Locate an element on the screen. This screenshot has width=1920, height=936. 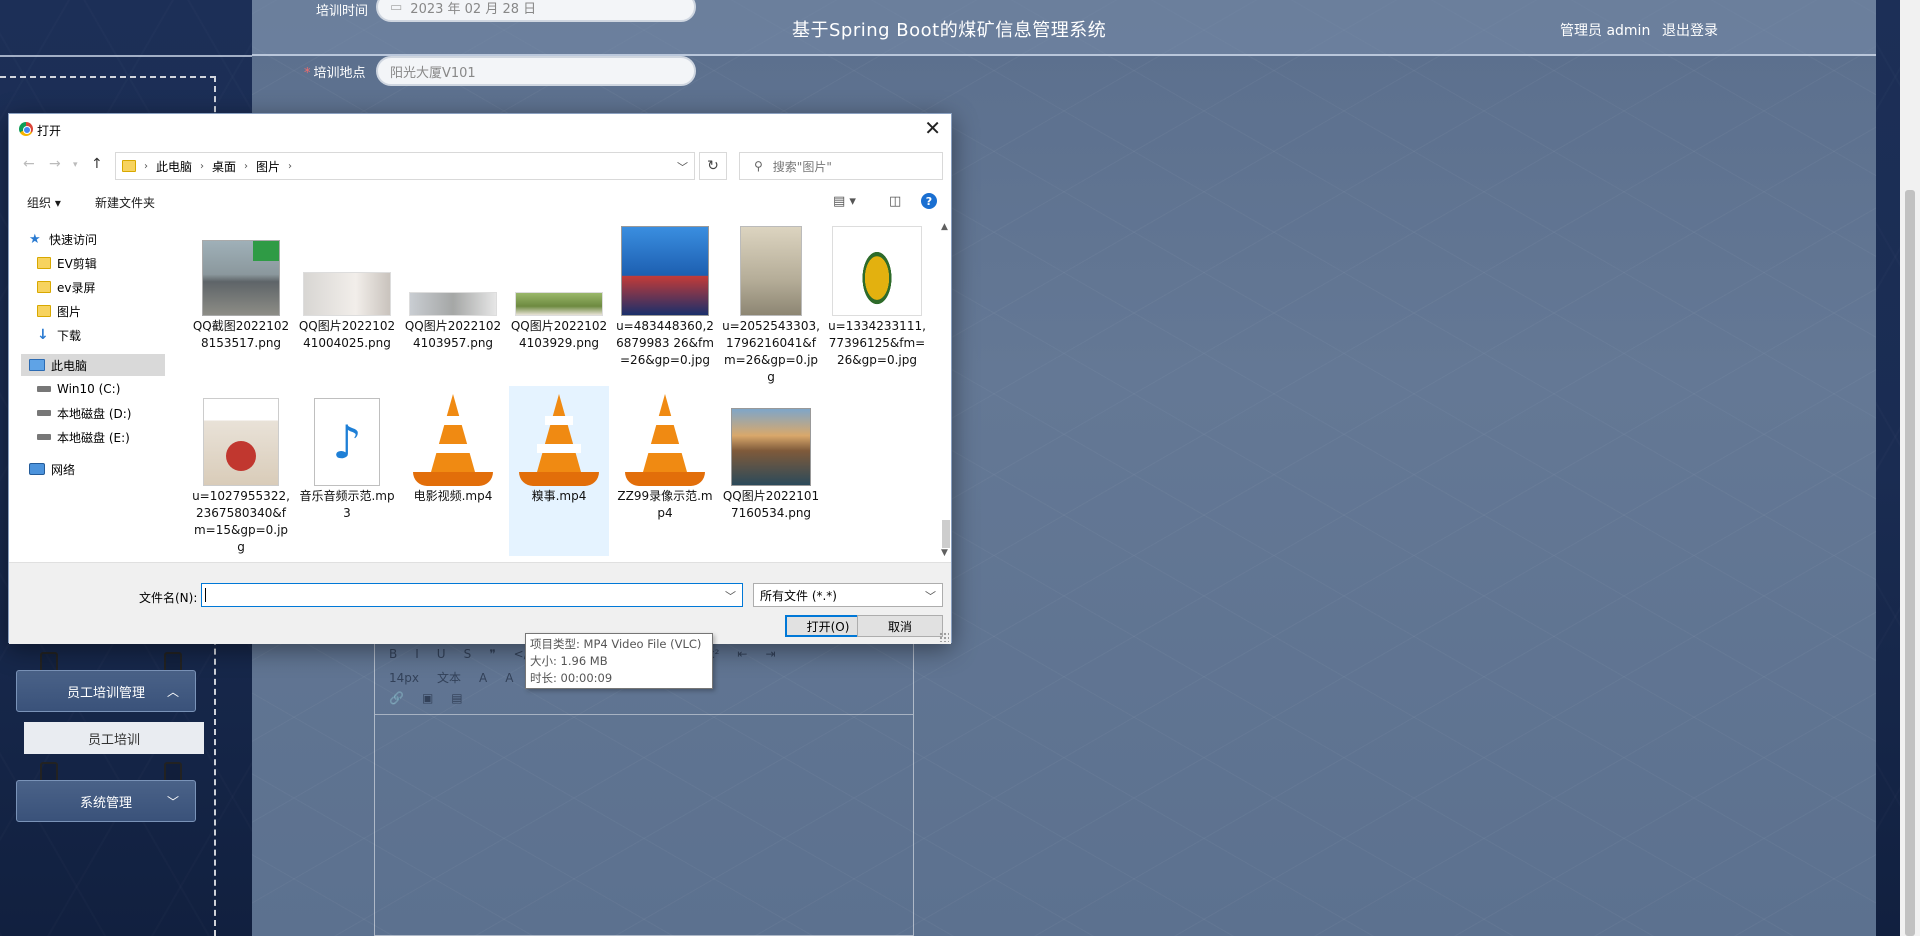
submenu-employee-training: 员工培训 is located at coordinates (114, 738).